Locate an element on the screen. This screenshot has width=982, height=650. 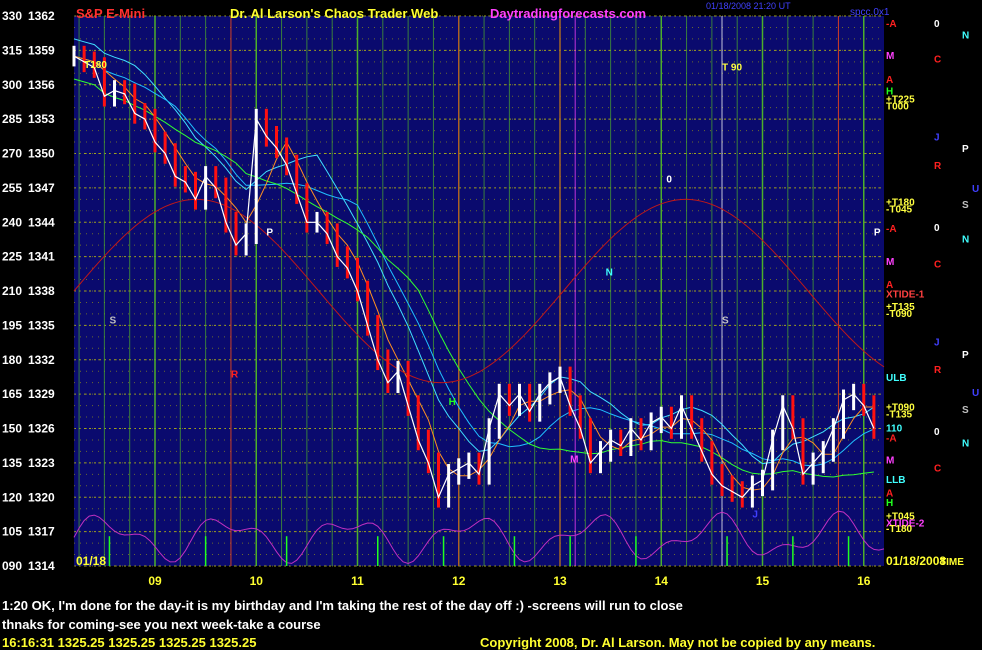
y-tick-price: 1332 is located at coordinates (41, 360).